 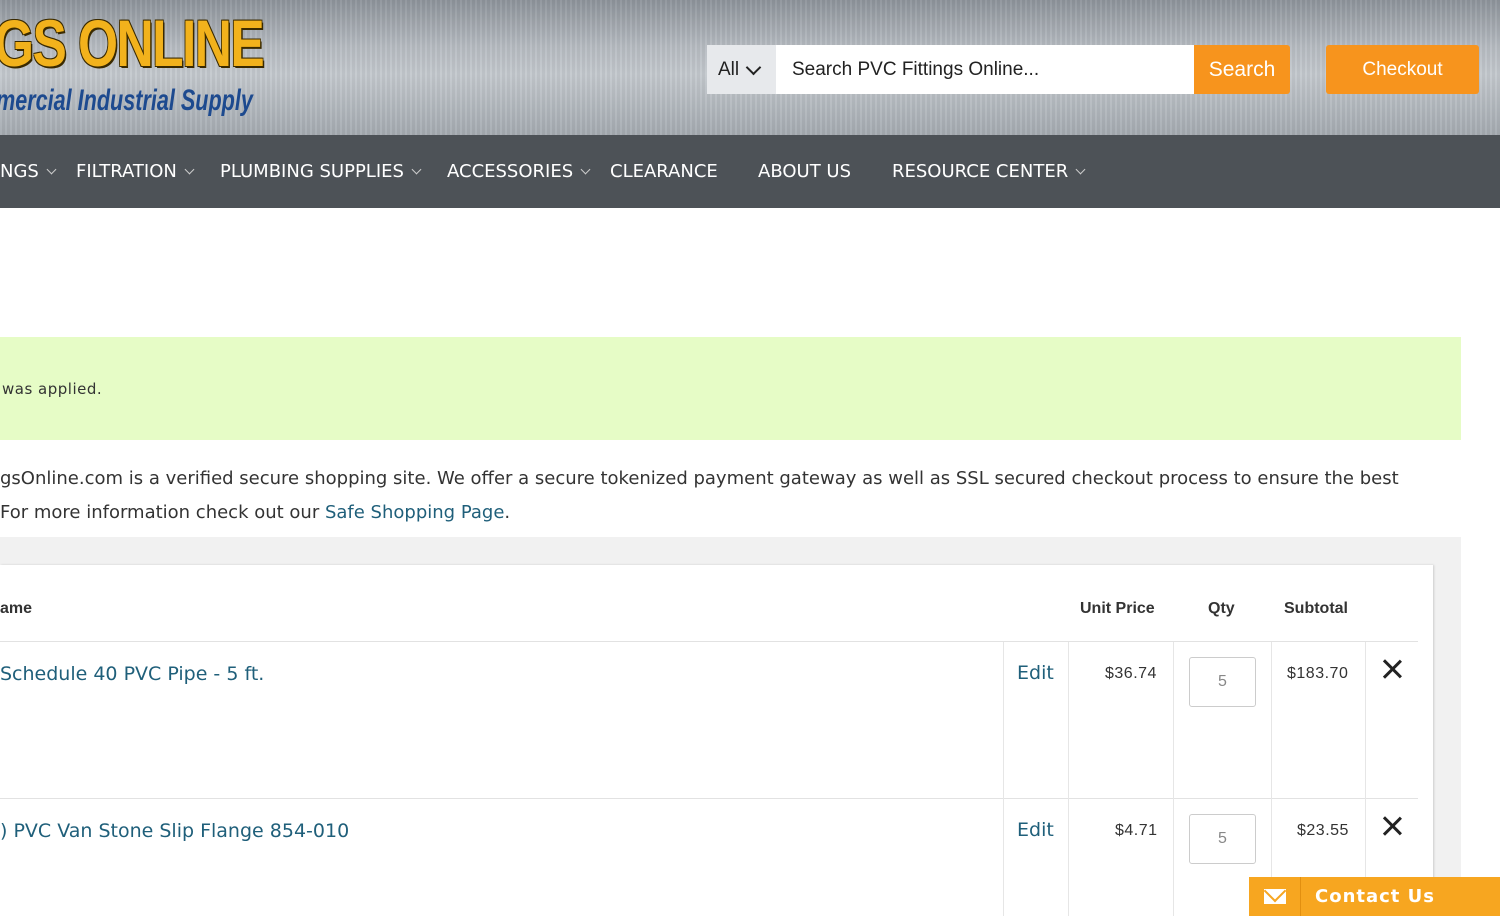 I want to click on row-divider, so click(x=709, y=798).